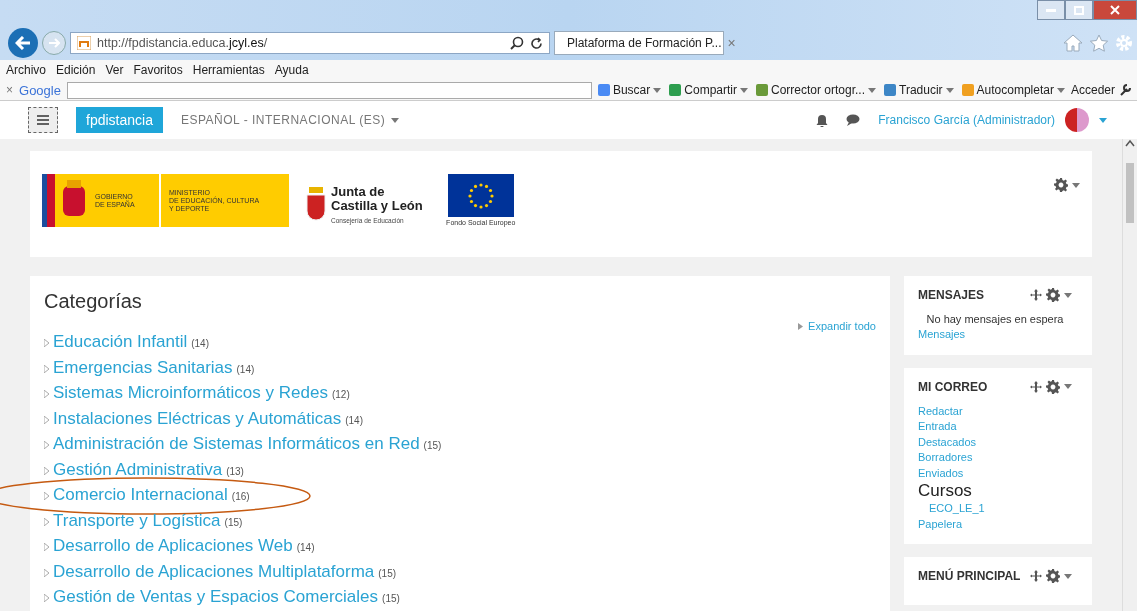  I want to click on hamburger-icon, so click(43, 120).